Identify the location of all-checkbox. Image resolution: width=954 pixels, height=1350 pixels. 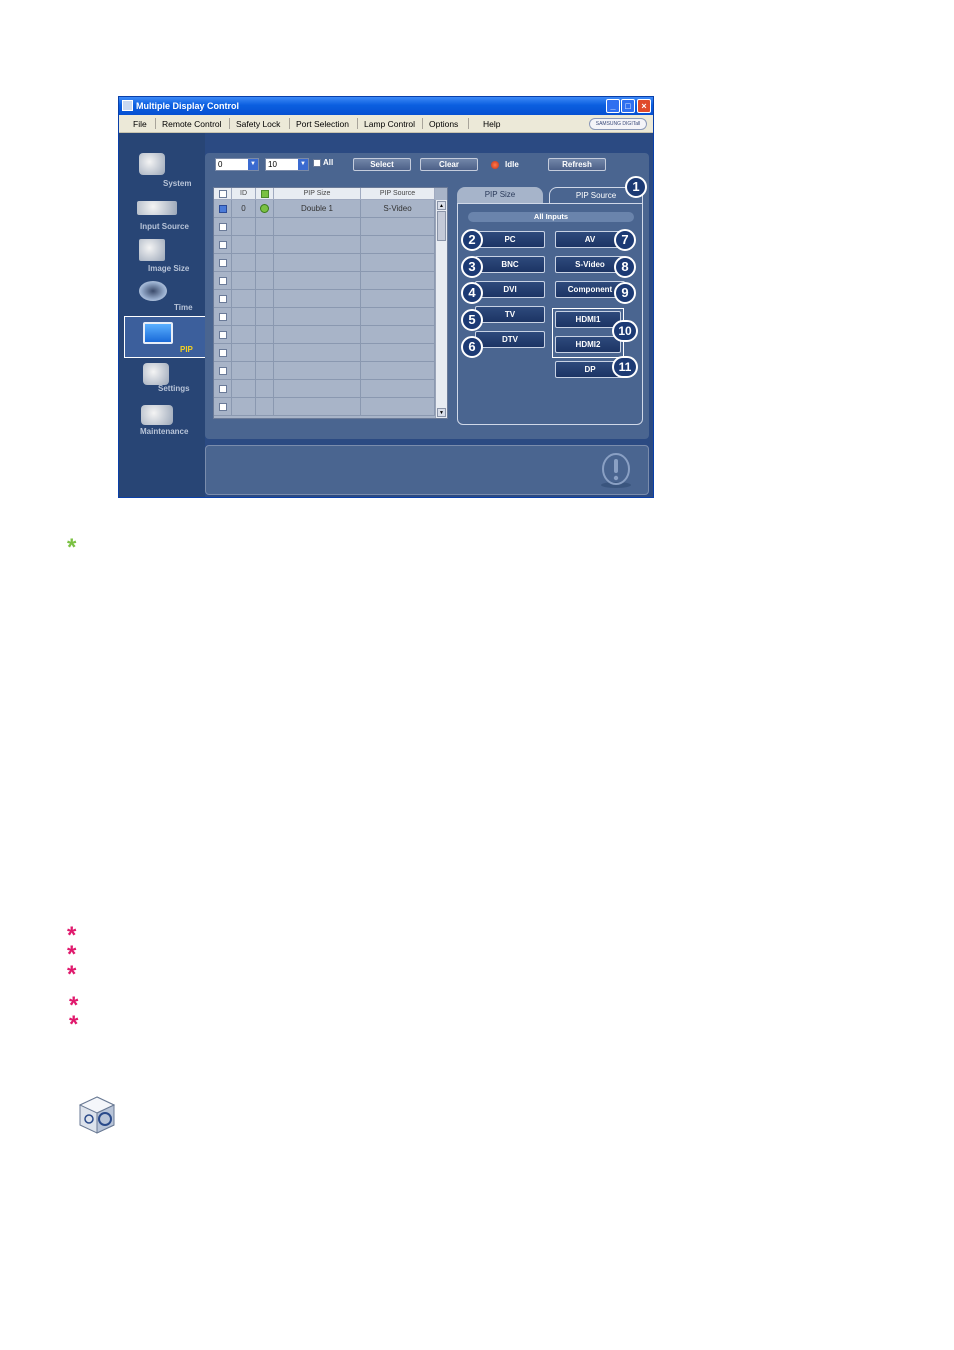
(317, 162).